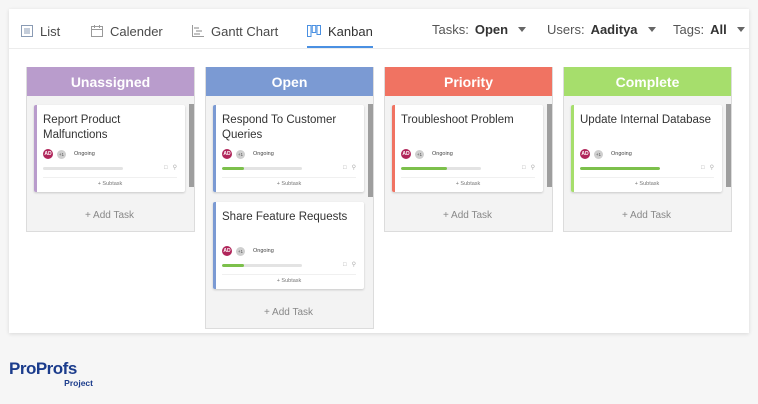  I want to click on task-title: Update Internal Database, so click(647, 128).